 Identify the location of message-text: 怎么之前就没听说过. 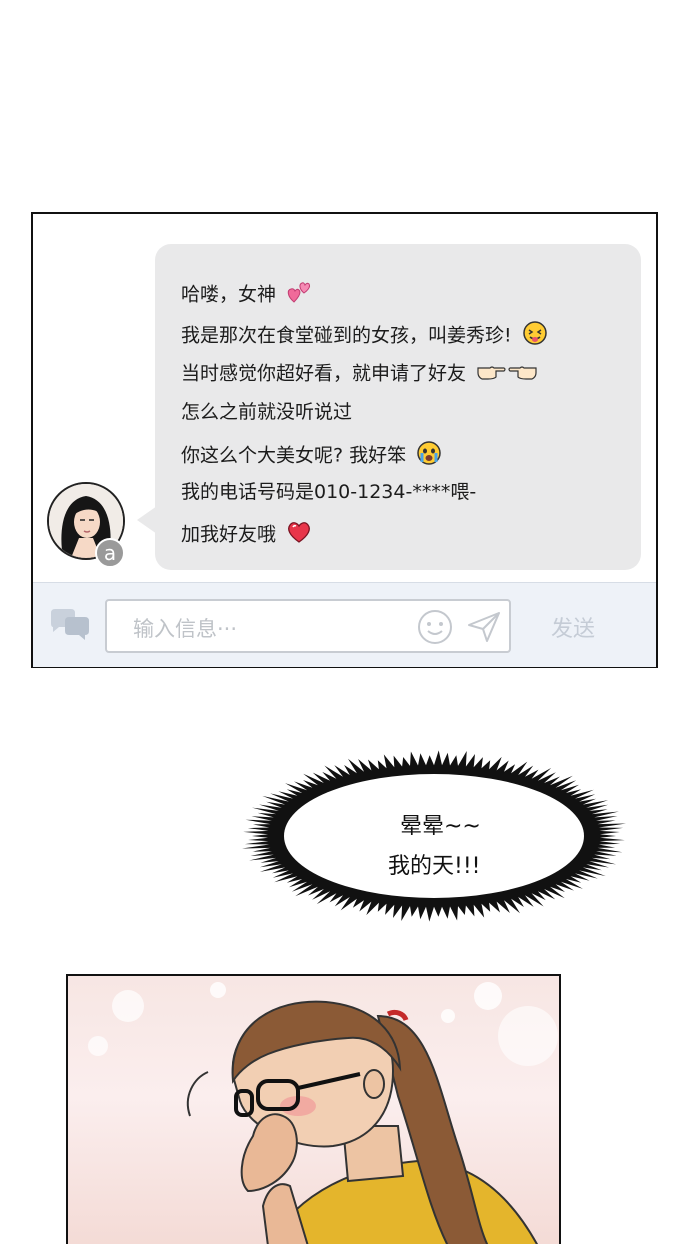
(267, 412).